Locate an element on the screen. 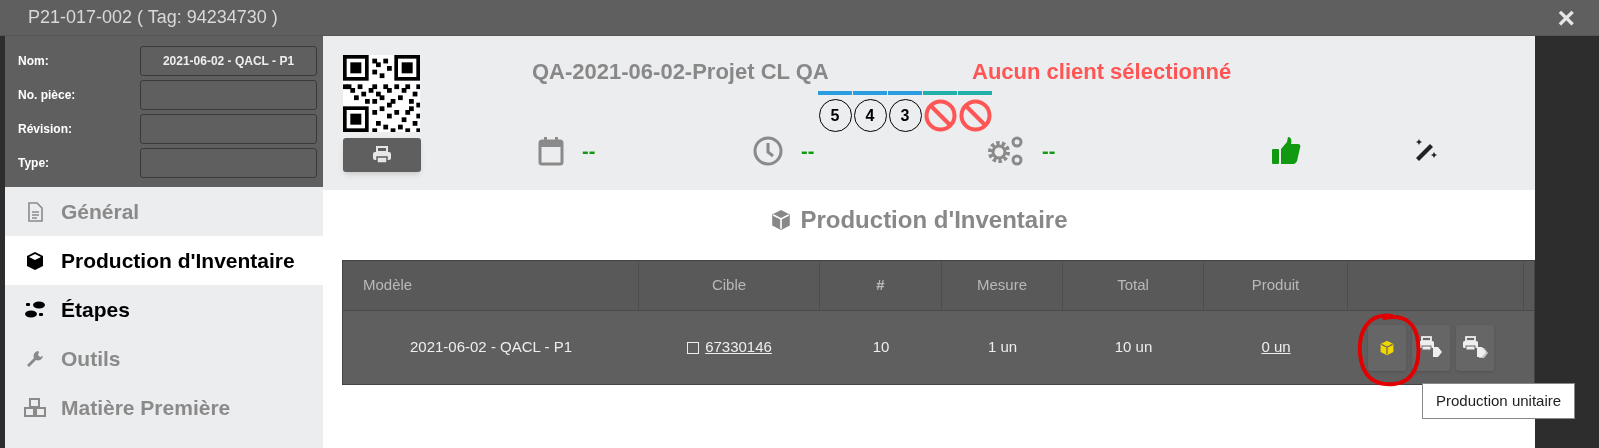 This screenshot has width=1599, height=448. thumbs-up-icon is located at coordinates (1286, 151).